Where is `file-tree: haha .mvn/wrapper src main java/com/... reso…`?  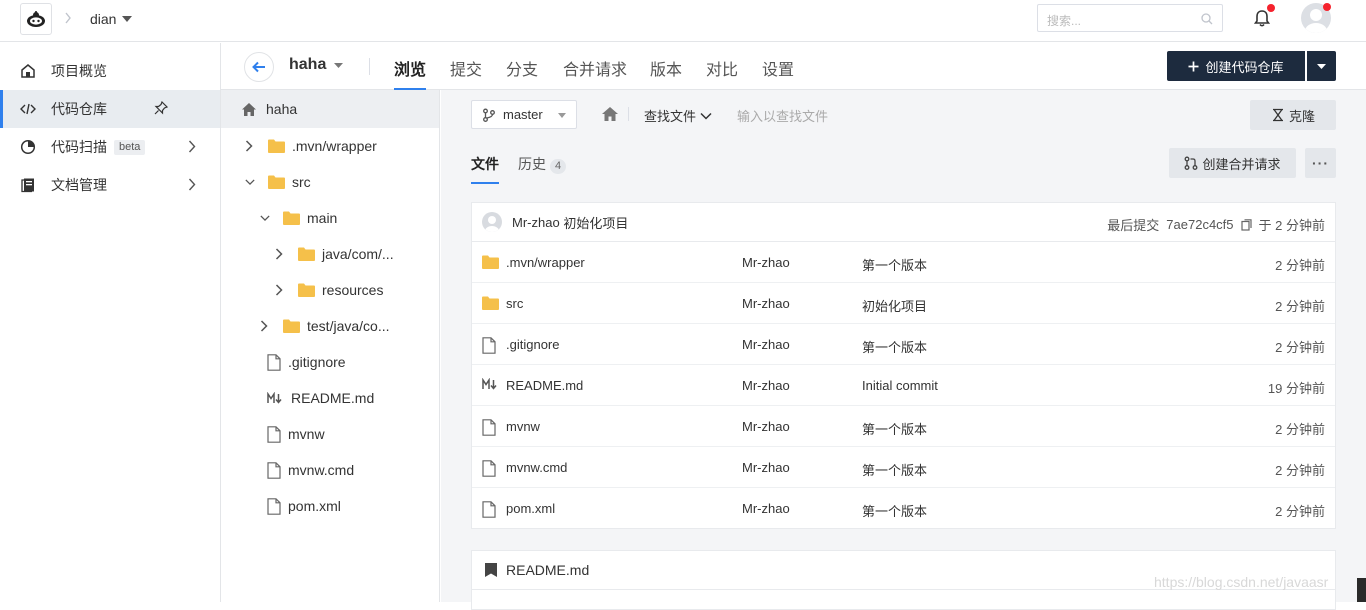 file-tree: haha .mvn/wrapper src main java/com/... reso… is located at coordinates (330, 346).